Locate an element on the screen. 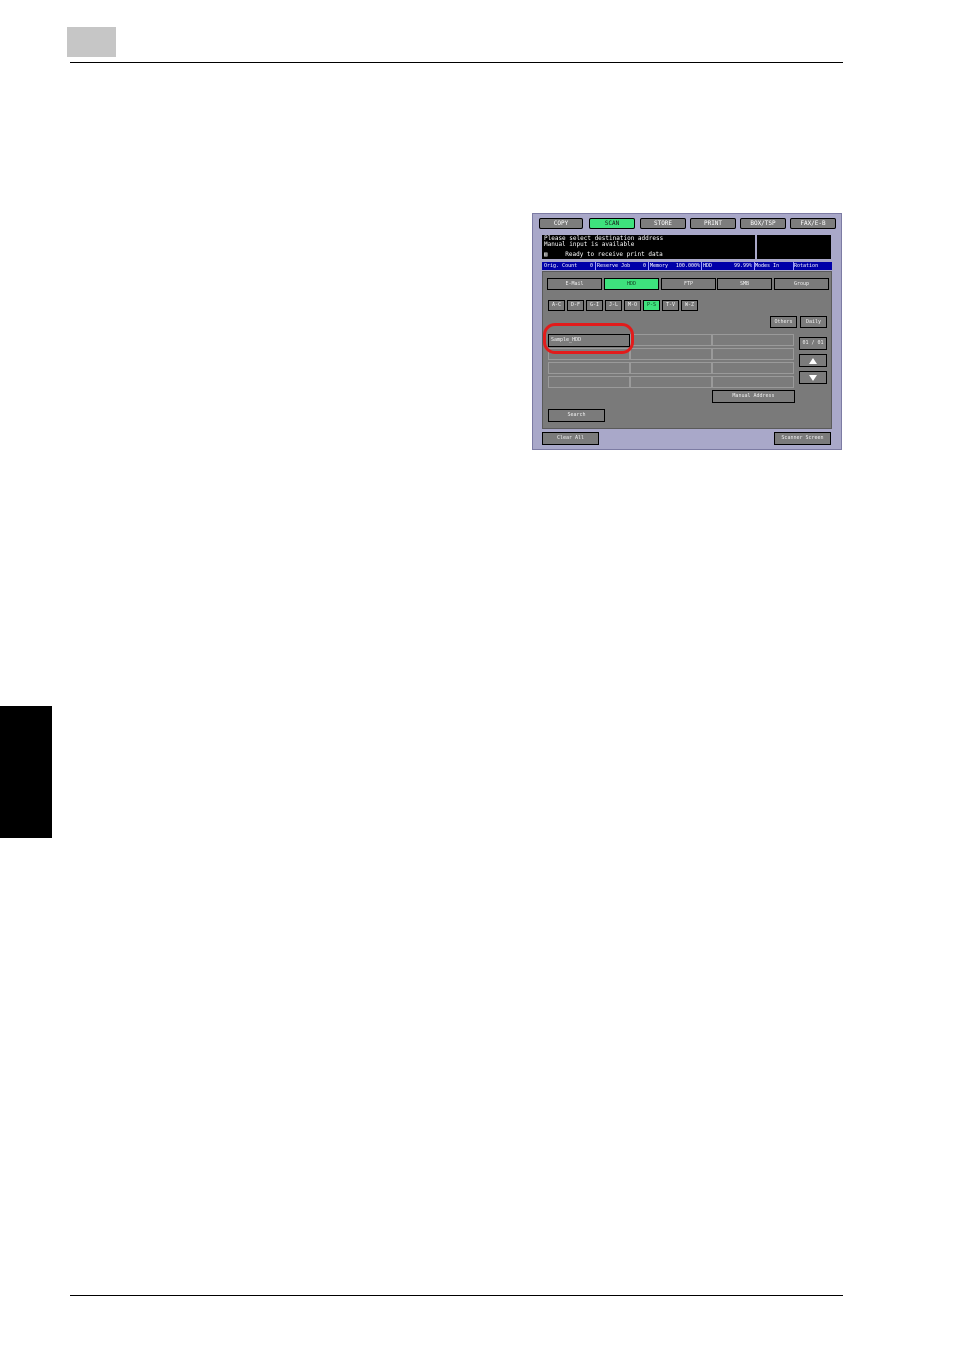 This screenshot has height=1351, width=954. mode-tab-copy: COPY is located at coordinates (561, 223).